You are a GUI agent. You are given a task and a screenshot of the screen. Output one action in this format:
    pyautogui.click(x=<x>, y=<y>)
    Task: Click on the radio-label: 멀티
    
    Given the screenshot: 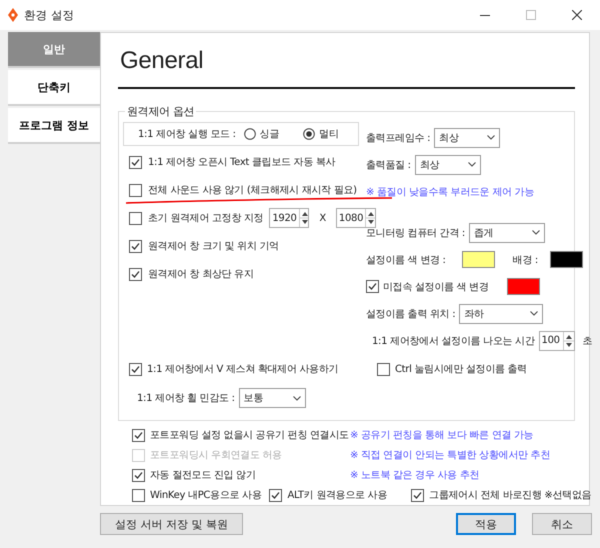 What is the action you would take?
    pyautogui.click(x=328, y=134)
    